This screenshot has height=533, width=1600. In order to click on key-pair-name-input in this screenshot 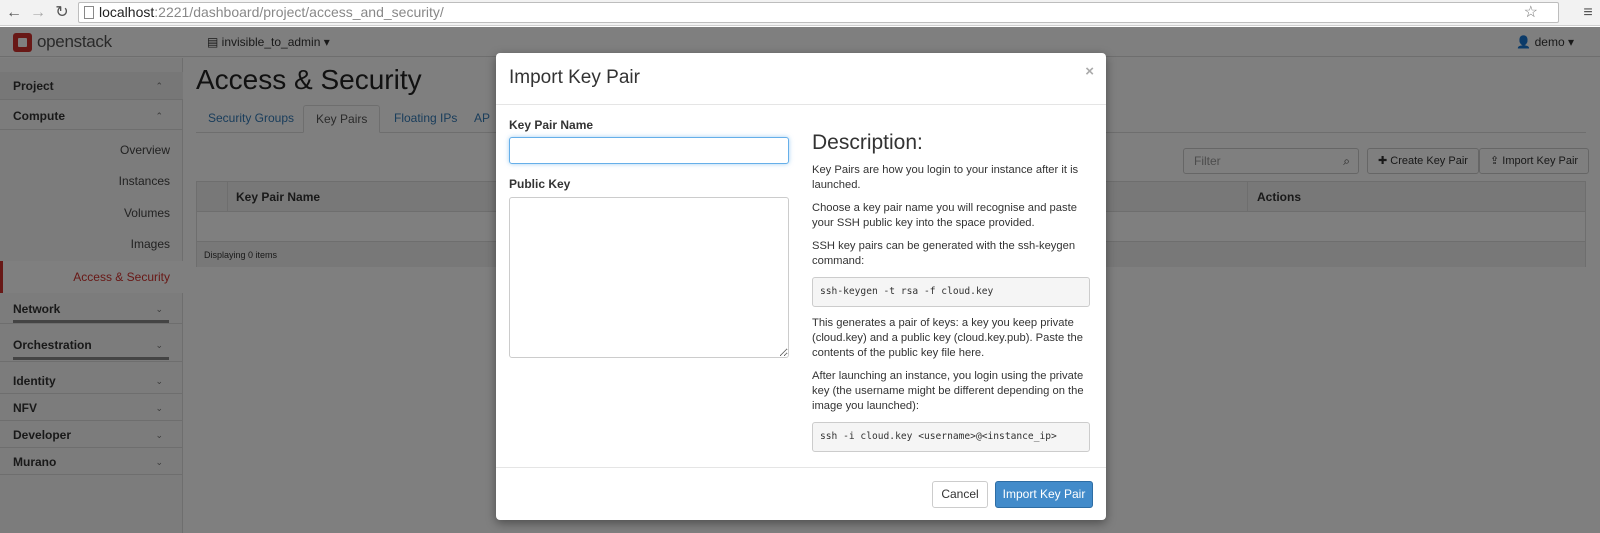, I will do `click(649, 150)`.